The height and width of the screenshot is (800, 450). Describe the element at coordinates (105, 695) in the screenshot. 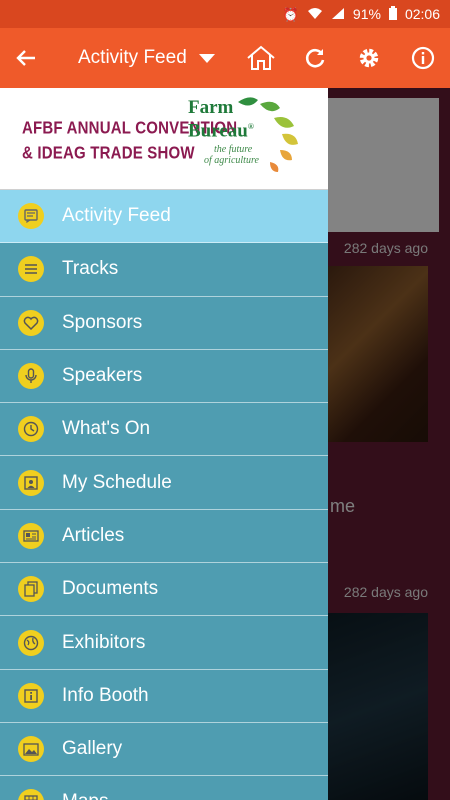

I see `menu-item-label: Info Booth` at that location.